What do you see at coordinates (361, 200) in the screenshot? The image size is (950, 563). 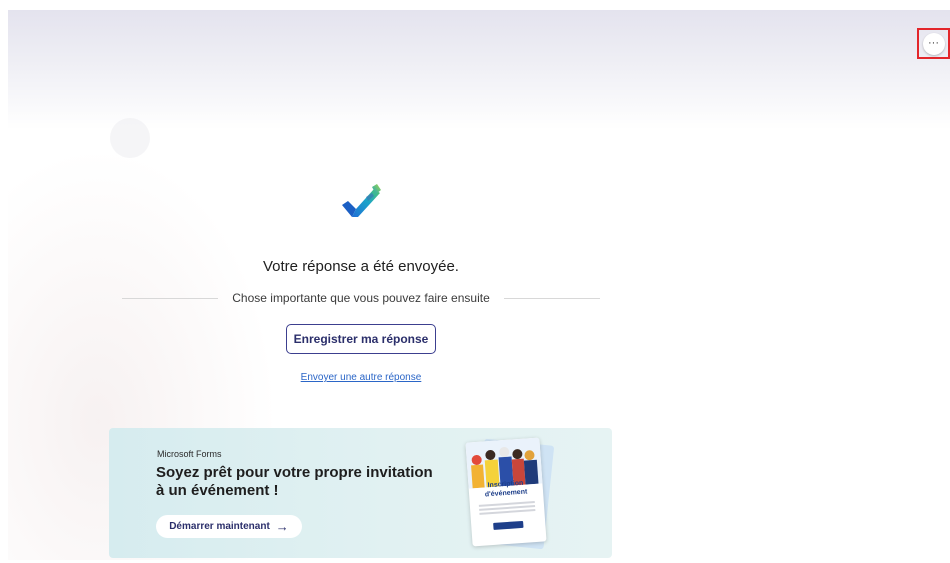 I see `checkmark-icon` at bounding box center [361, 200].